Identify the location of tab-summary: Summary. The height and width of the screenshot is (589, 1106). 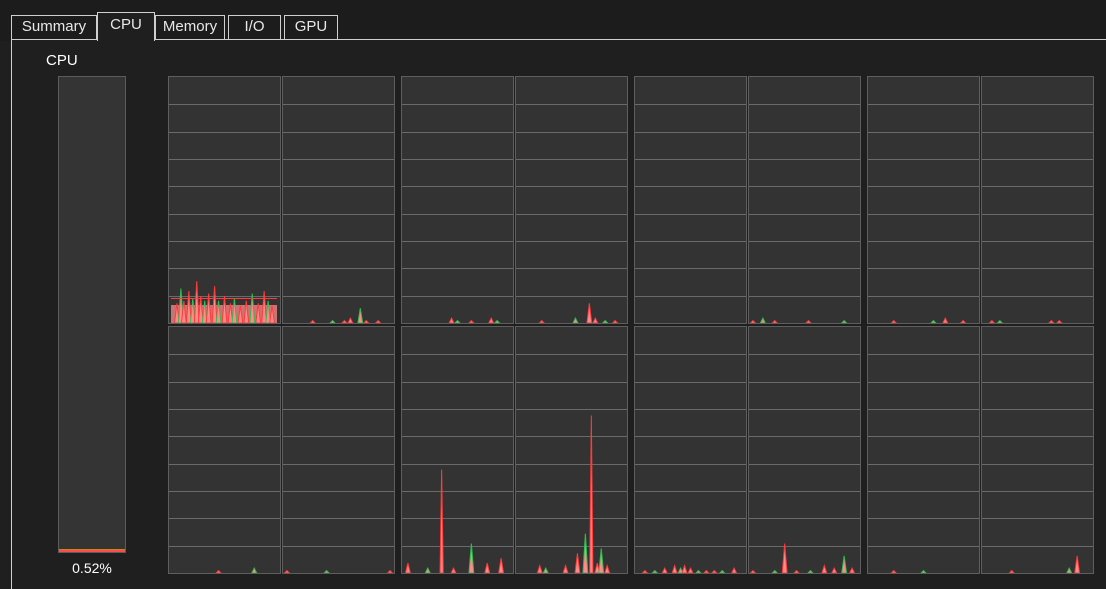
(54, 27).